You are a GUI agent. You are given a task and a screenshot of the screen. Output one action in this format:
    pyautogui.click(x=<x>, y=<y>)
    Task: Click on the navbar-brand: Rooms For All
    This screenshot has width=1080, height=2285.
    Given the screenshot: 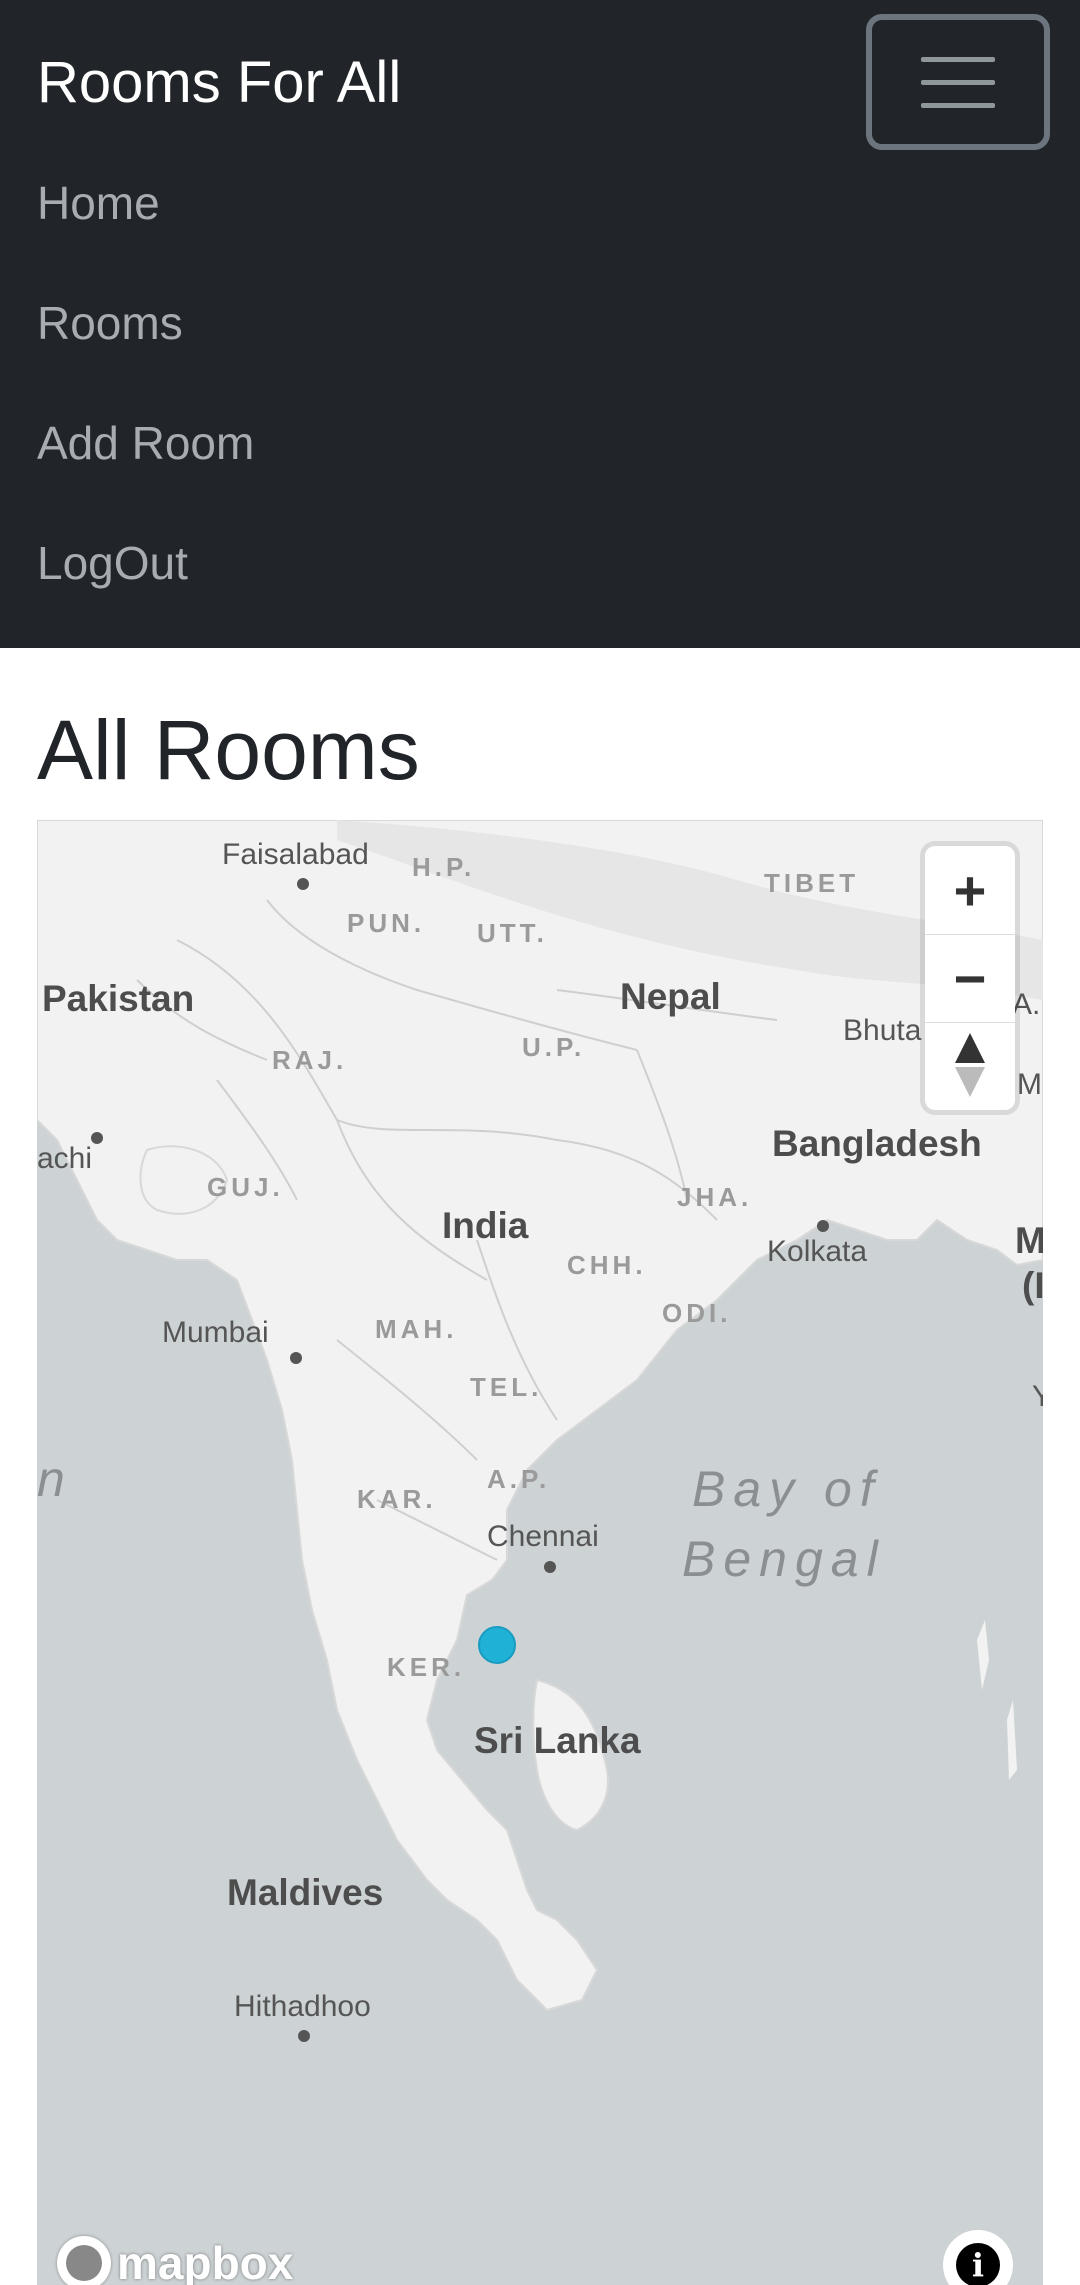 What is the action you would take?
    pyautogui.click(x=219, y=83)
    